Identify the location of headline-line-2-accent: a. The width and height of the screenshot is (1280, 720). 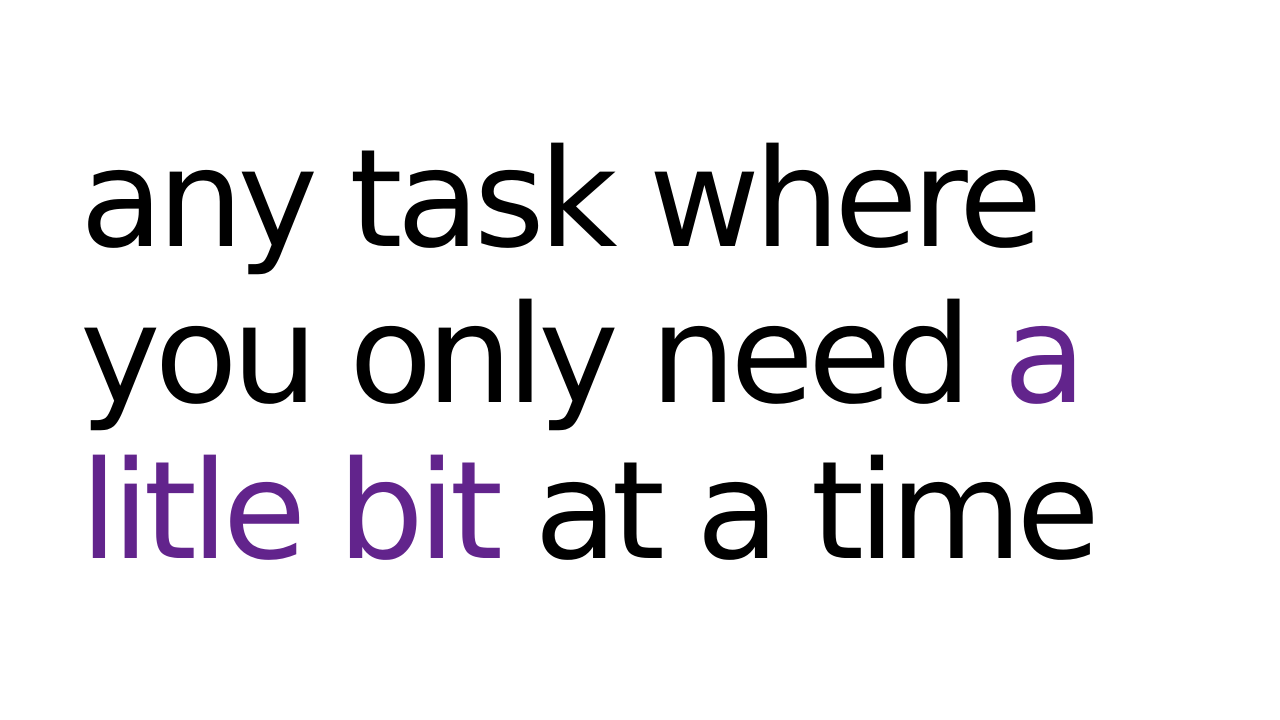
(1044, 356).